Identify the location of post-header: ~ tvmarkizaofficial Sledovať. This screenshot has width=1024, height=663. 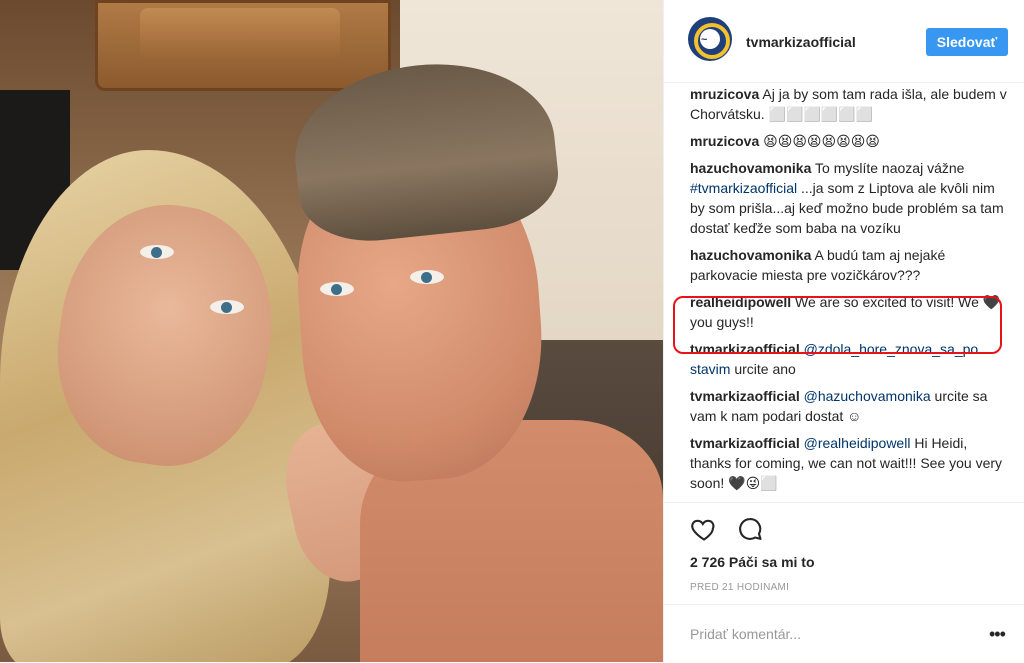
(844, 41).